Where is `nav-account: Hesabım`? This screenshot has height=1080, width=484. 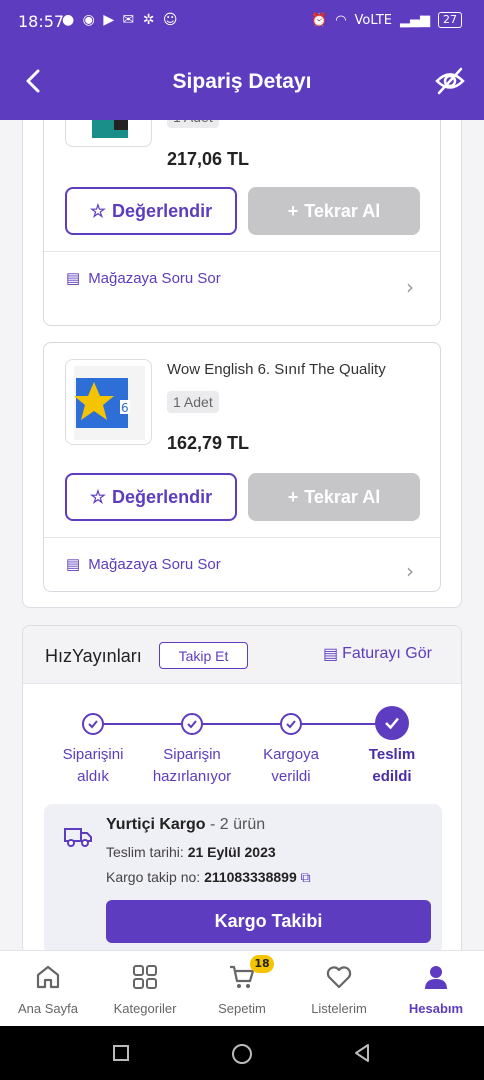
nav-account: Hesabım is located at coordinates (436, 989).